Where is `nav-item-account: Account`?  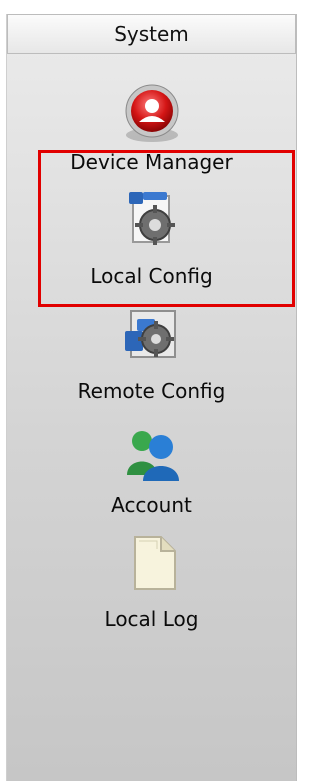
nav-item-account: Account is located at coordinates (151, 466).